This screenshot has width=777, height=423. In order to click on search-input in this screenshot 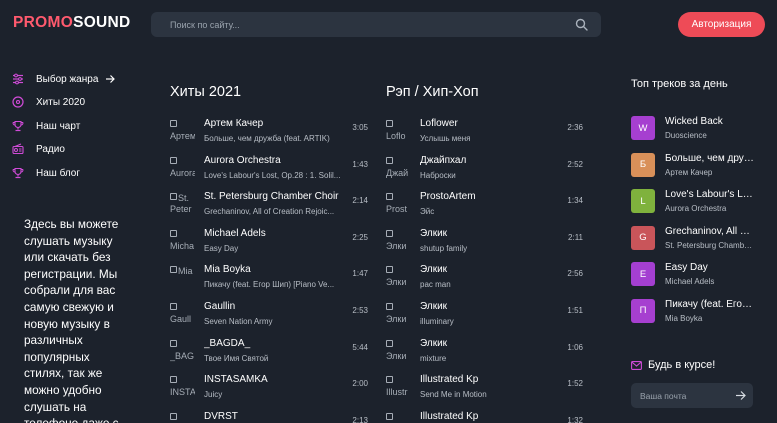, I will do `click(376, 24)`.